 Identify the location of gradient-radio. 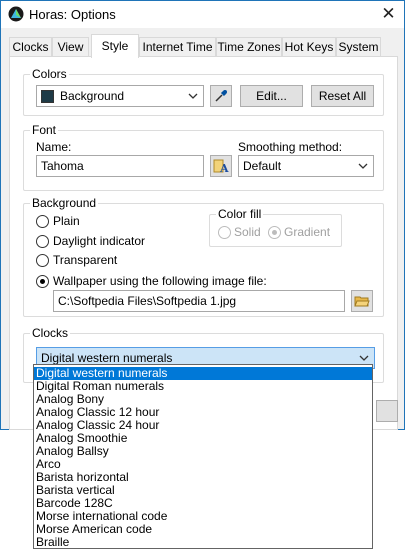
(274, 232).